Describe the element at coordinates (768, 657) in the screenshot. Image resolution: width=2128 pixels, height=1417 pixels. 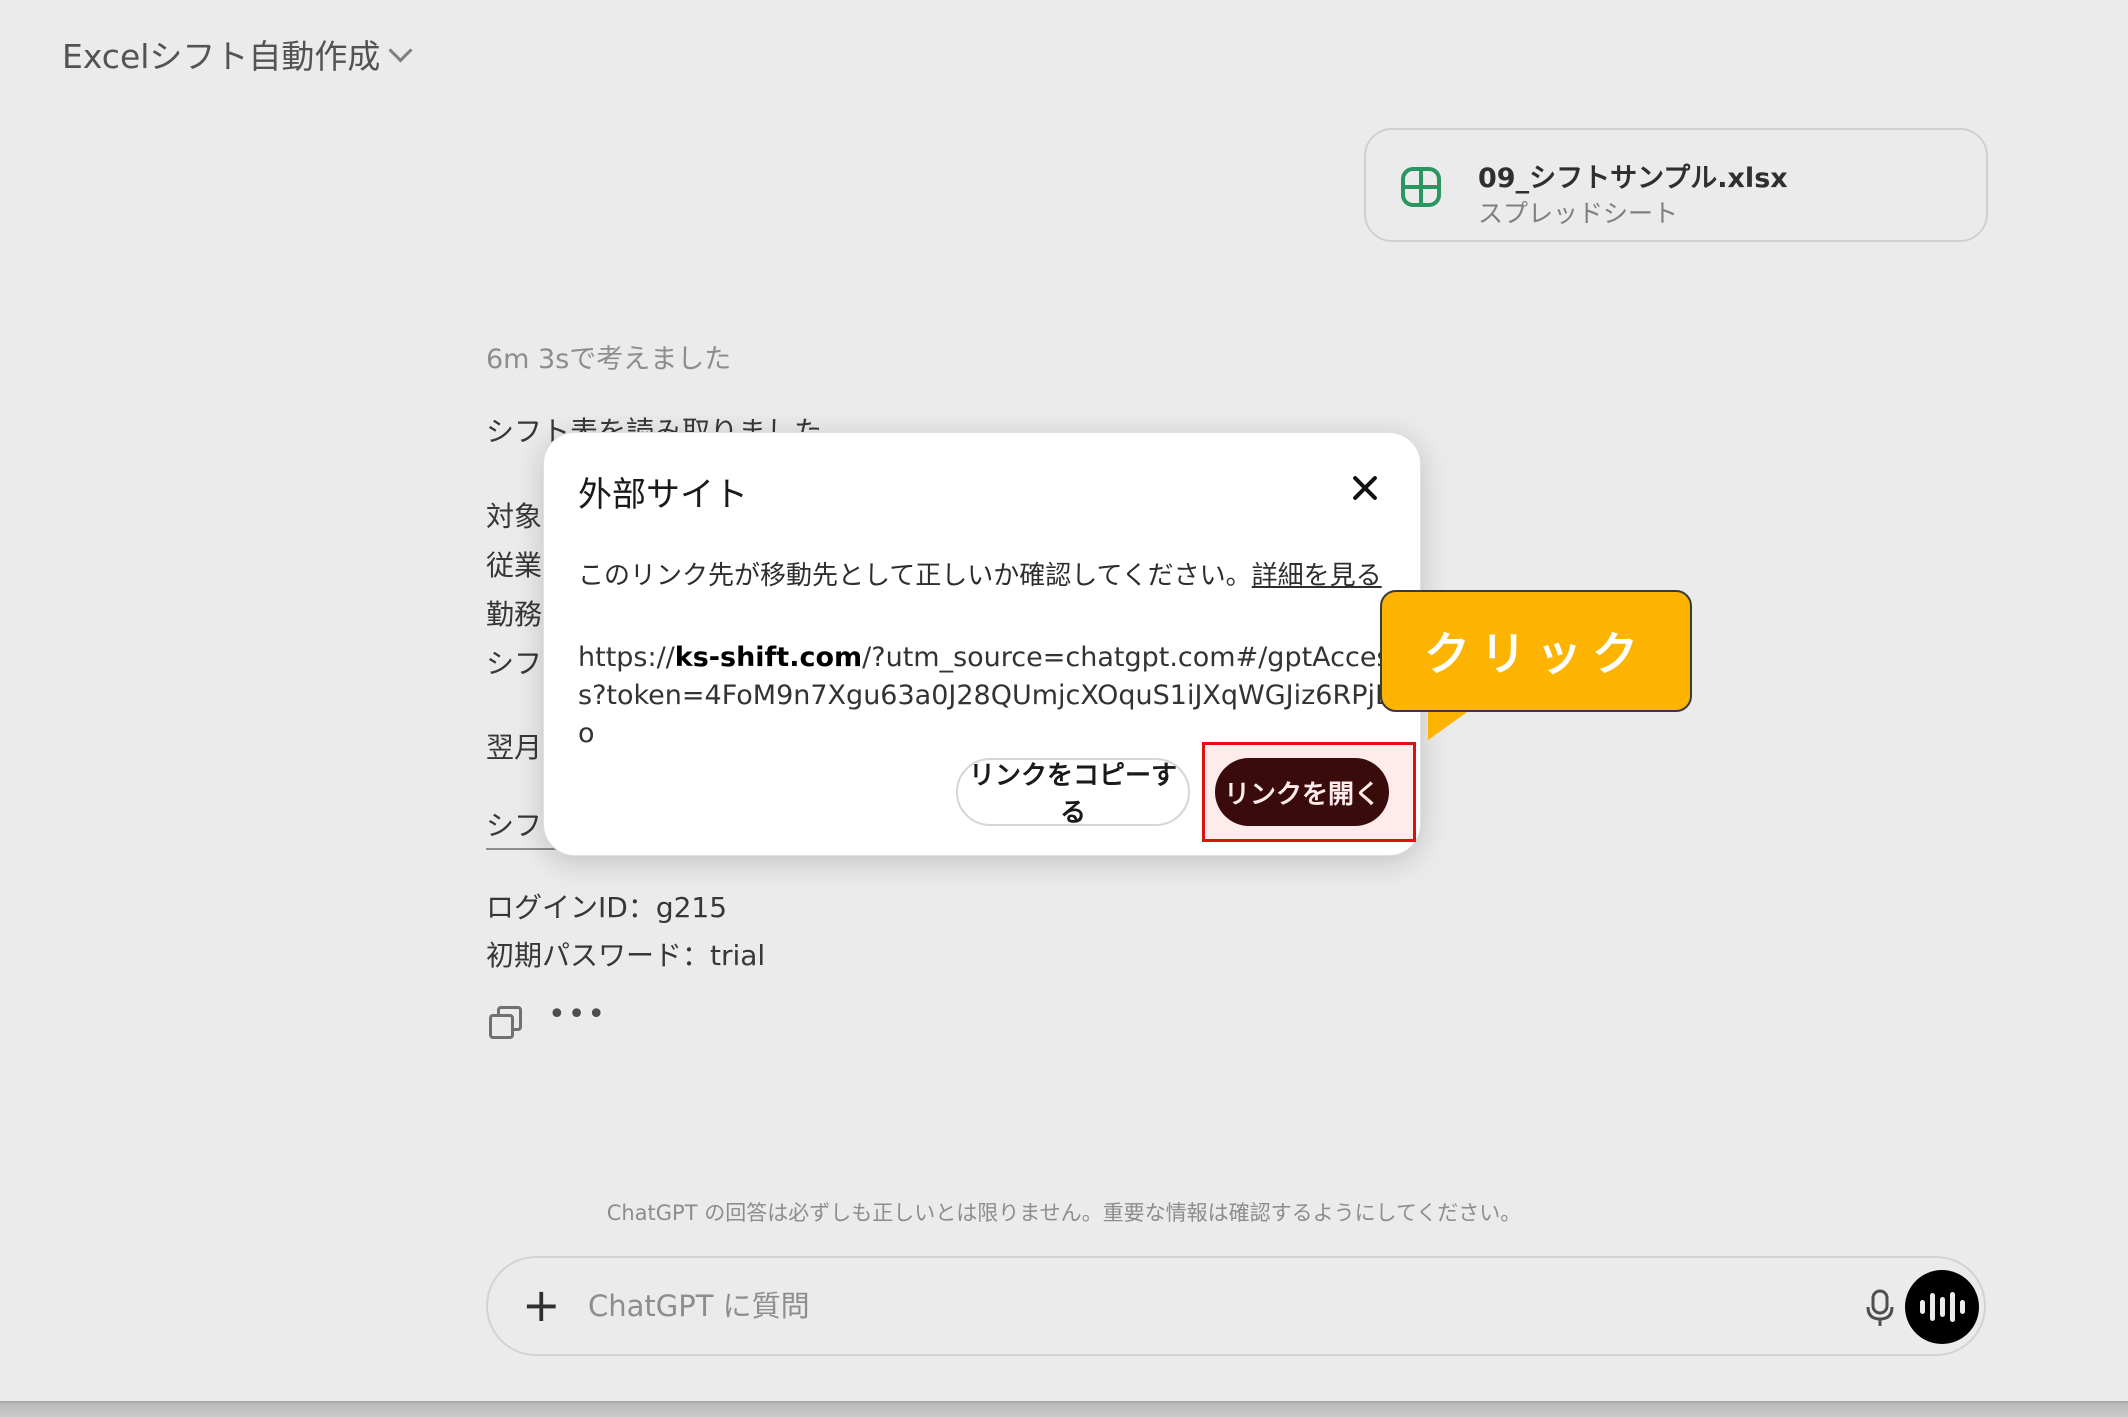
I see `url-domain: ks-shift.com` at that location.